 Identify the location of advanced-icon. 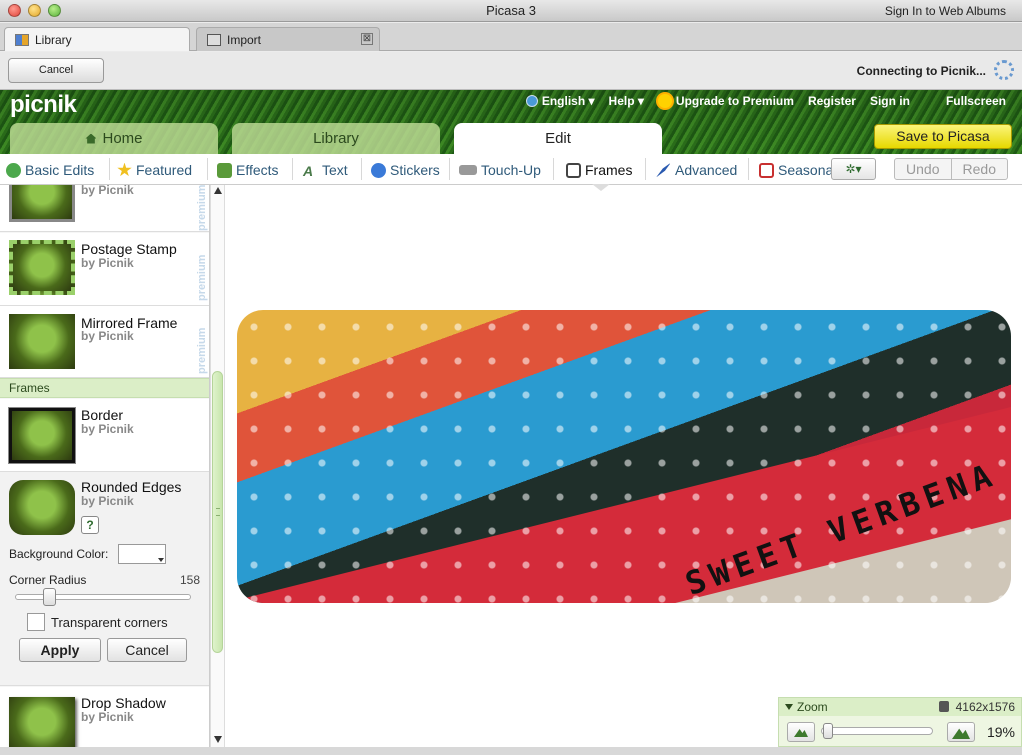
(663, 170).